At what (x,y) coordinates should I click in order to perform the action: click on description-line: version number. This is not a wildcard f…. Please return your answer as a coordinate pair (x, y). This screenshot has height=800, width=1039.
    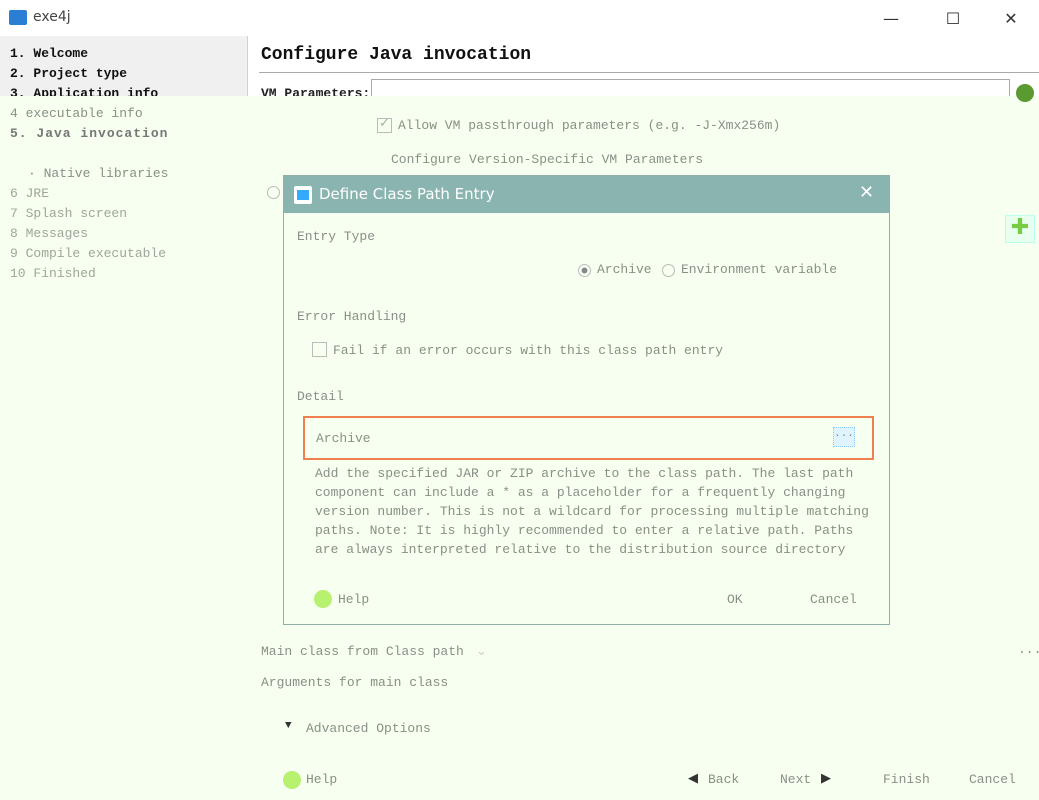
    Looking at the image, I should click on (592, 511).